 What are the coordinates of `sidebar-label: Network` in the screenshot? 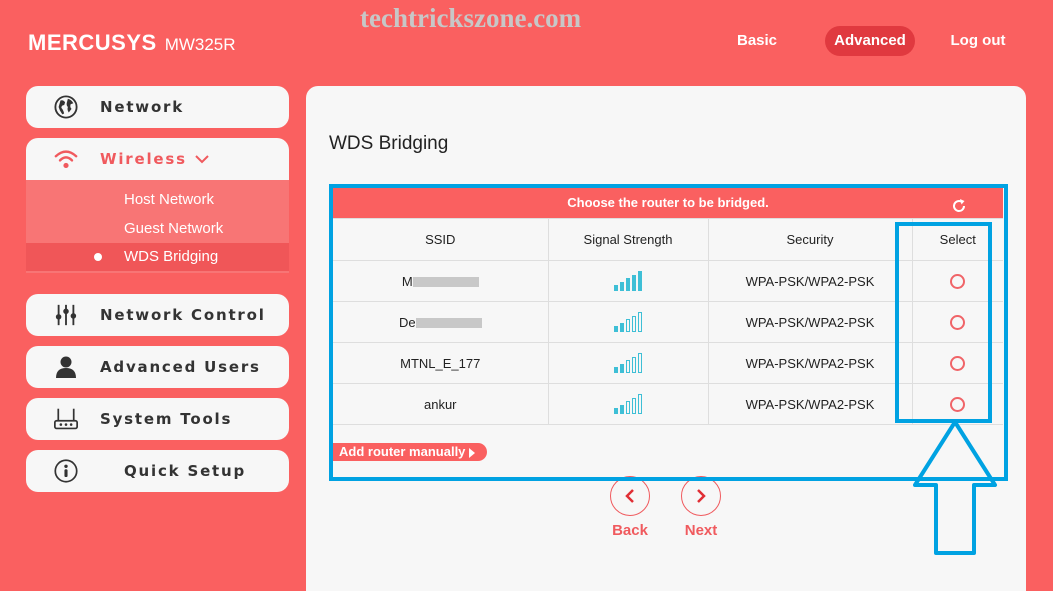 It's located at (142, 107).